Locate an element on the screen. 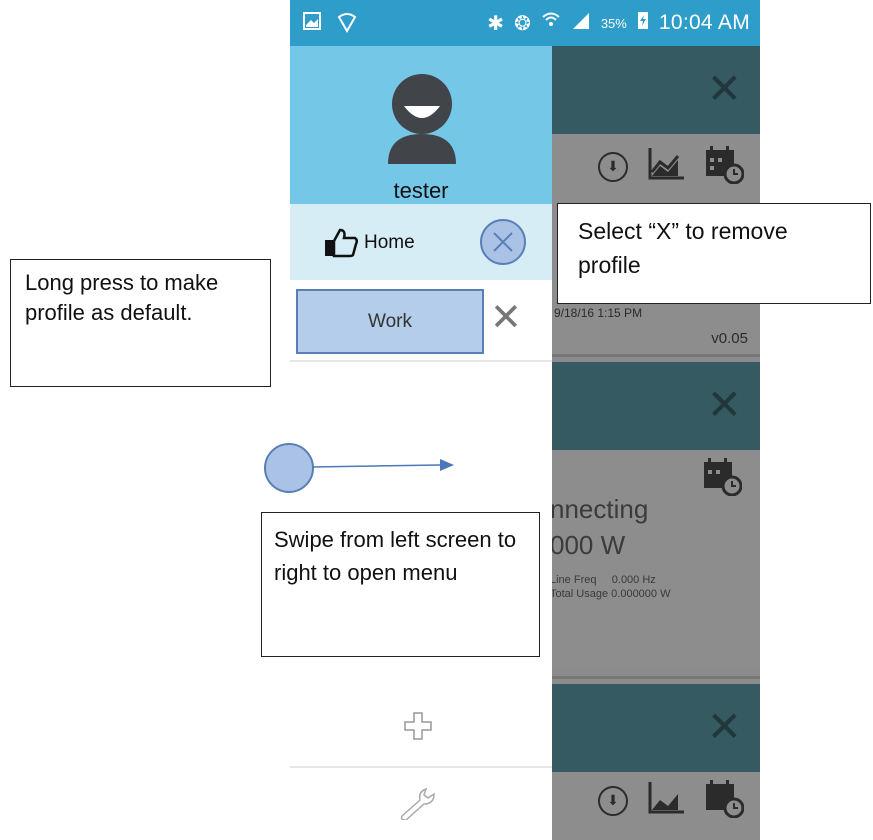 The height and width of the screenshot is (840, 873). bluetooth-icon: ✱ is located at coordinates (496, 23).